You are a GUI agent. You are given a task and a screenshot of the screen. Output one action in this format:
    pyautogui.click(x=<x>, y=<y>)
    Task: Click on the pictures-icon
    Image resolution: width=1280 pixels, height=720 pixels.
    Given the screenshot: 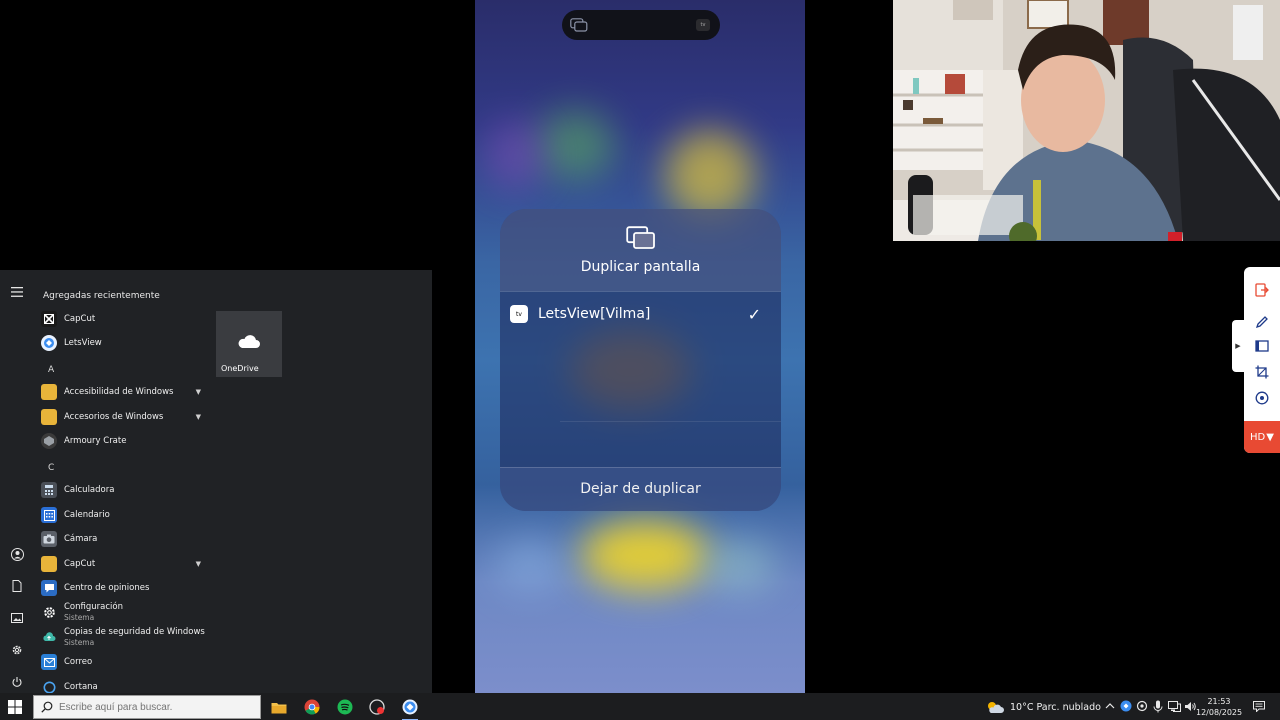 What is the action you would take?
    pyautogui.click(x=17, y=618)
    